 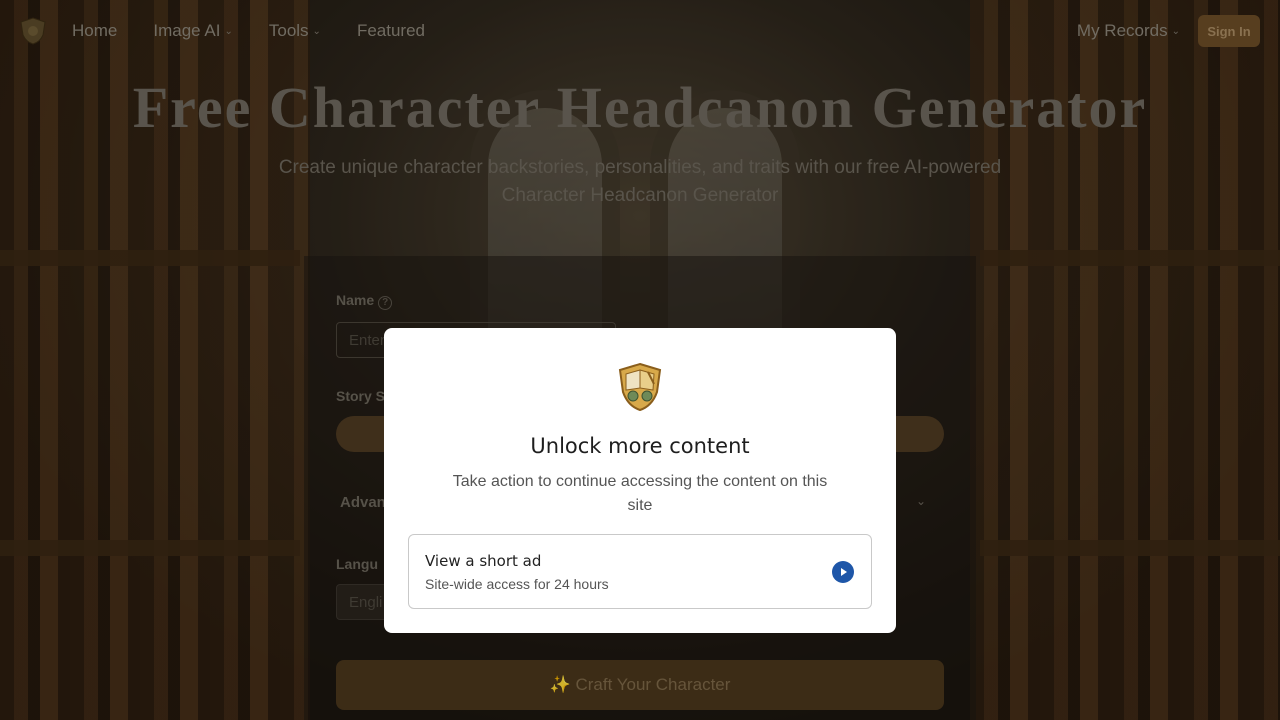 What do you see at coordinates (640, 446) in the screenshot?
I see `modal-title: Unlock more content` at bounding box center [640, 446].